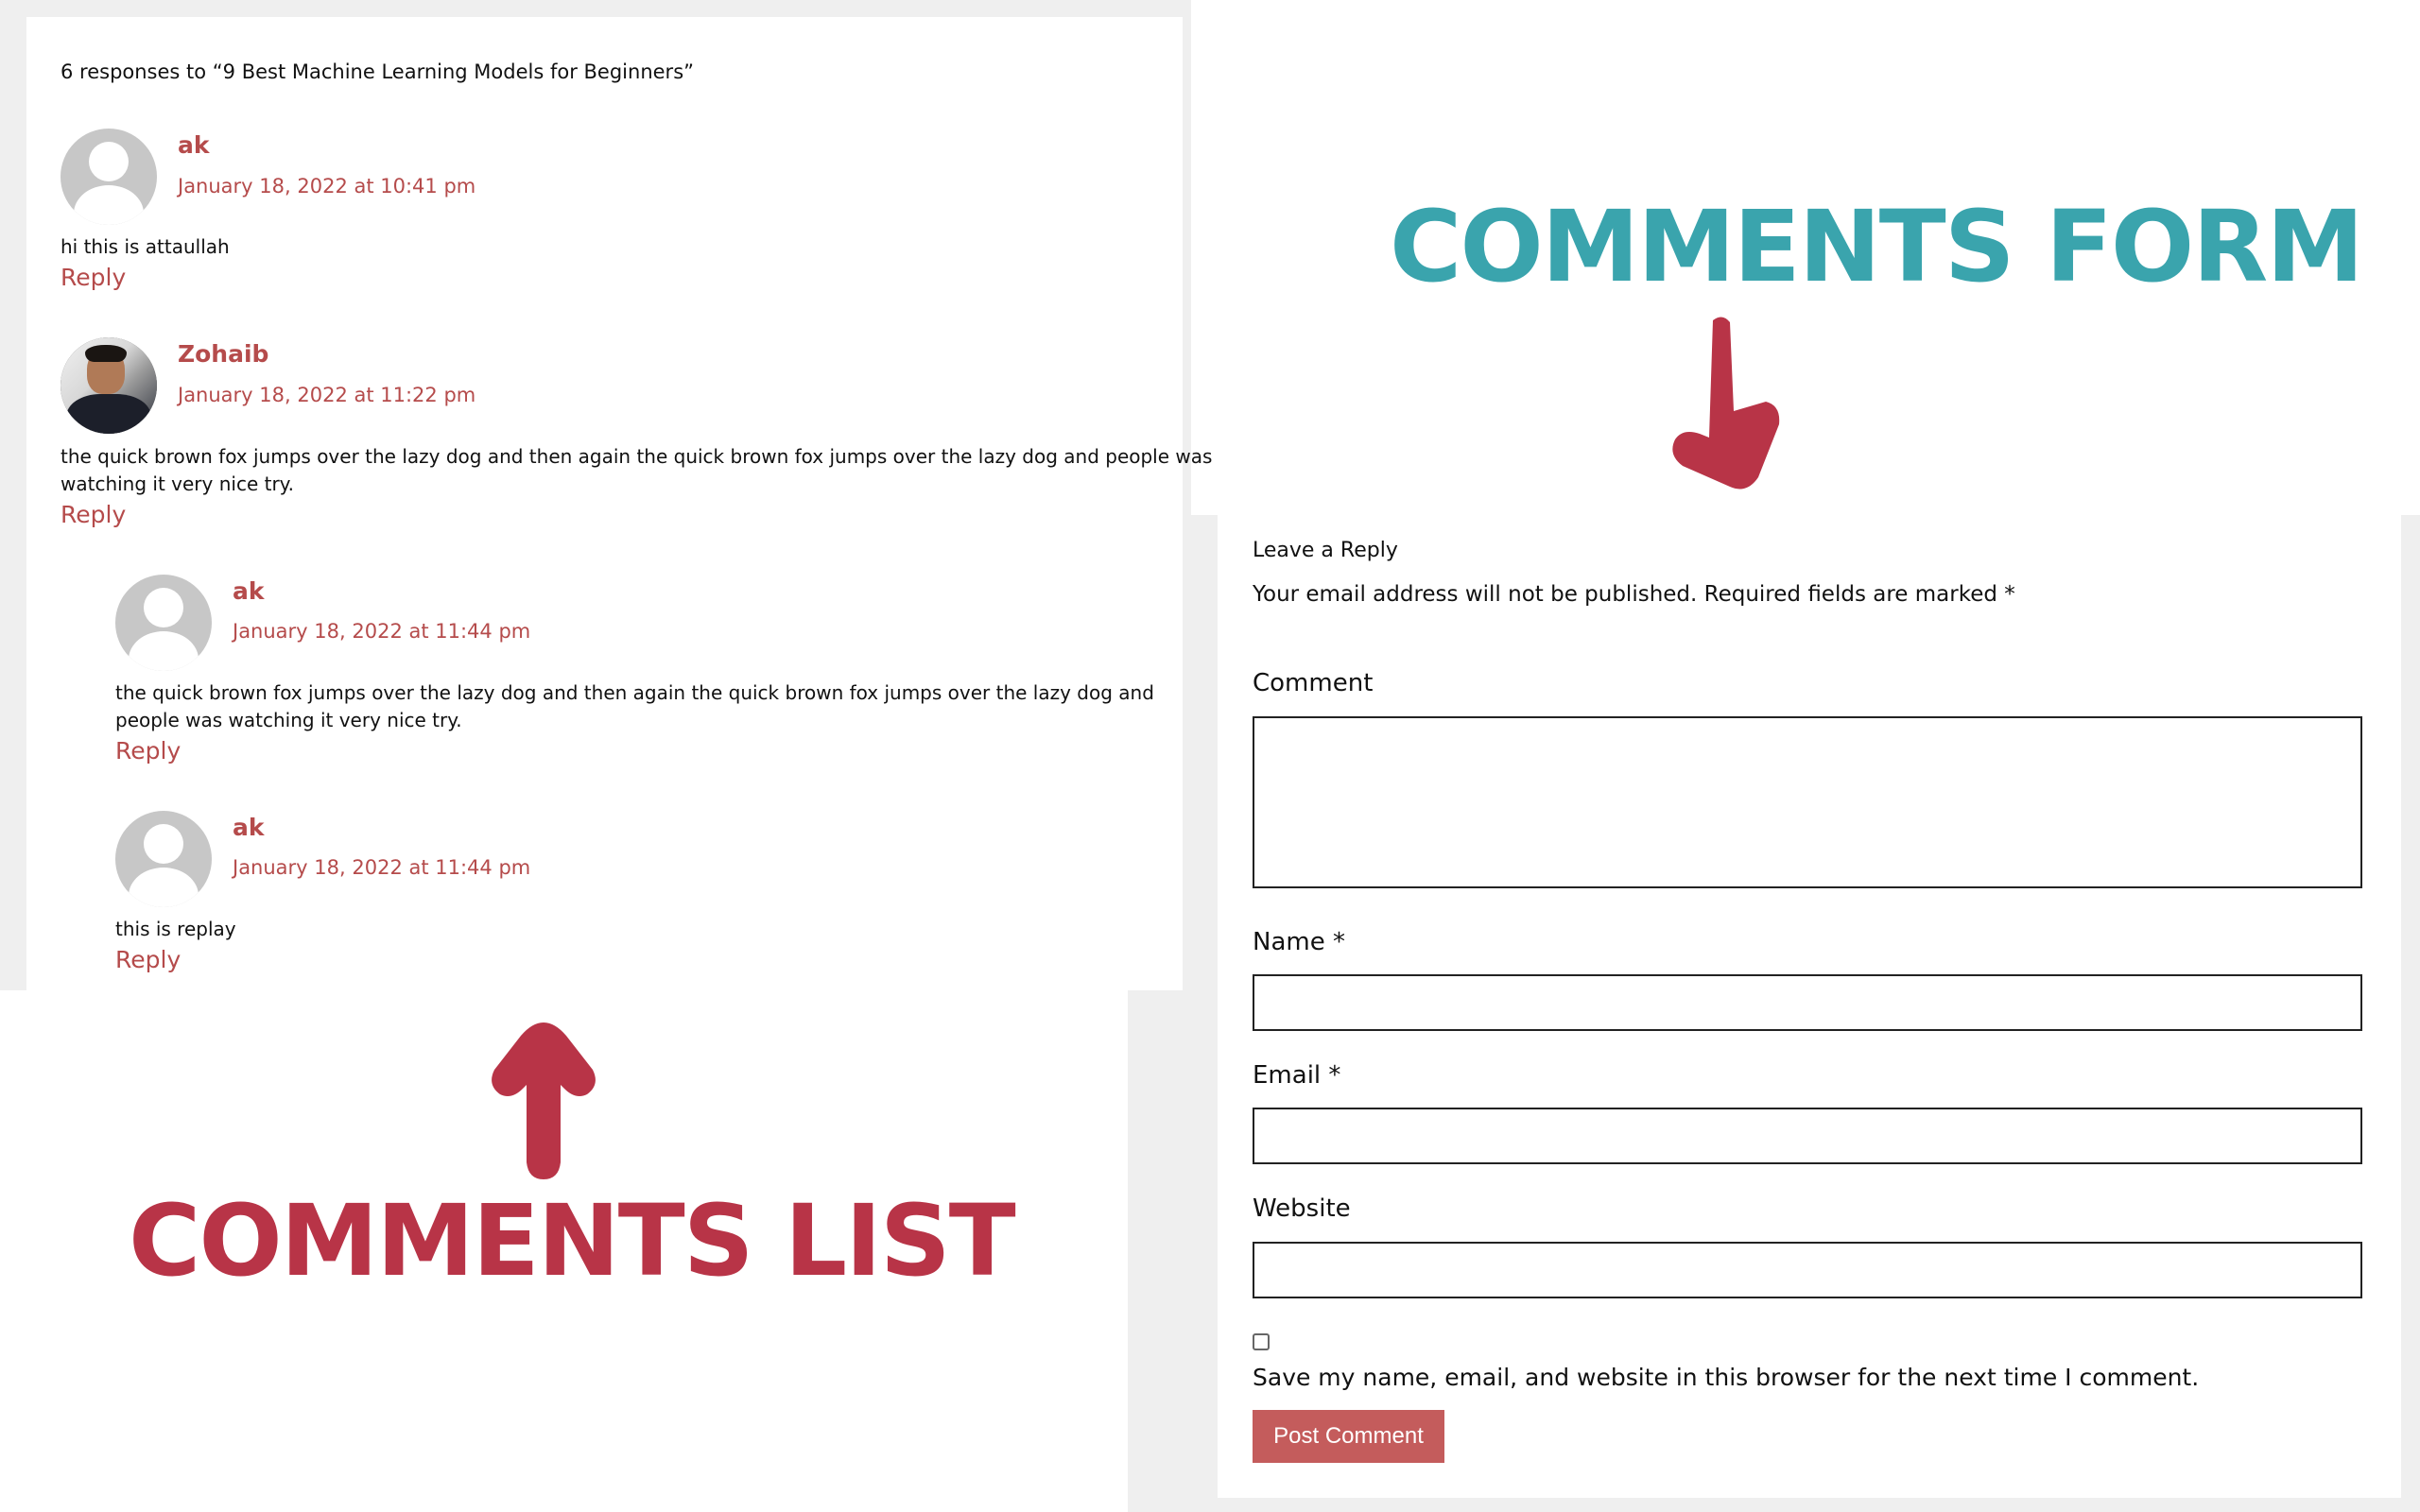  I want to click on comment-text-line: watching it very nice try., so click(177, 483).